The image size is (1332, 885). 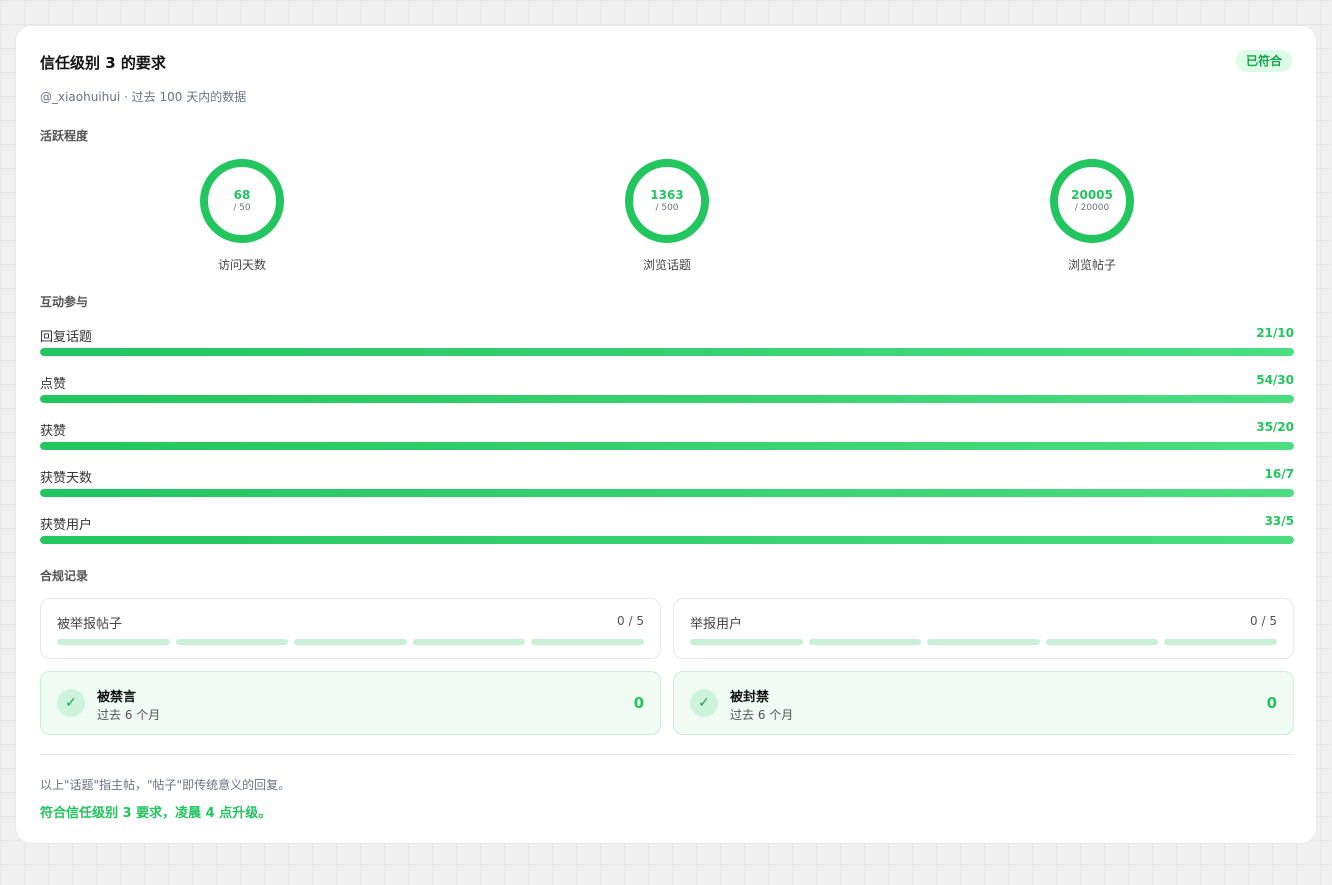 What do you see at coordinates (53, 384) in the screenshot?
I see `progress-label: 点赞` at bounding box center [53, 384].